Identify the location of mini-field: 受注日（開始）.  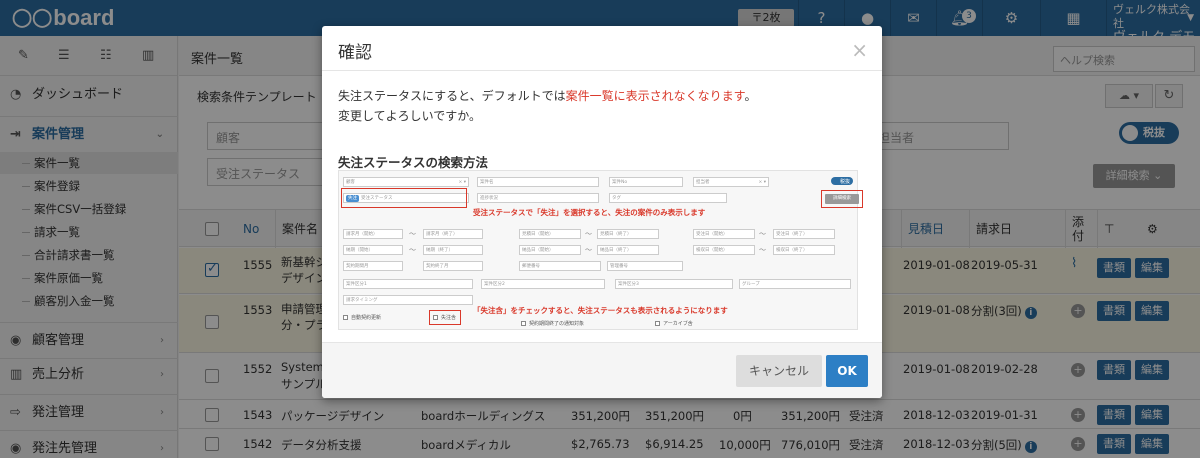
(724, 234).